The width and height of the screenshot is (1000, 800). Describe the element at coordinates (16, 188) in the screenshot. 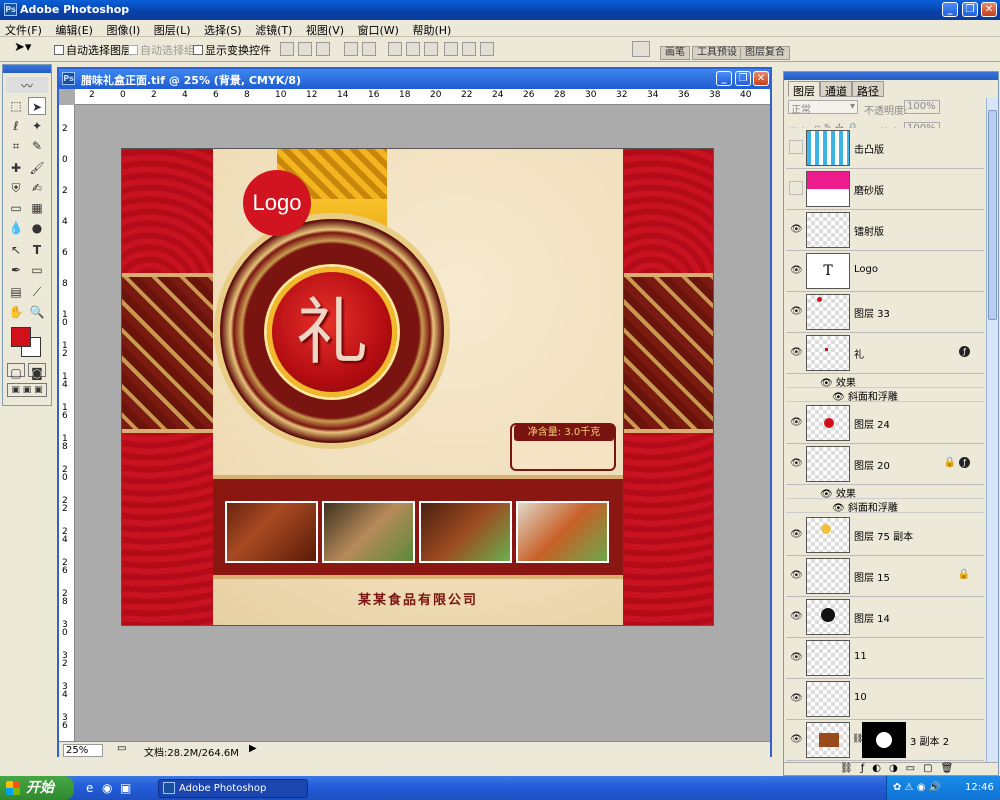

I see `clone-stamp-tool-icon: ⛨` at that location.